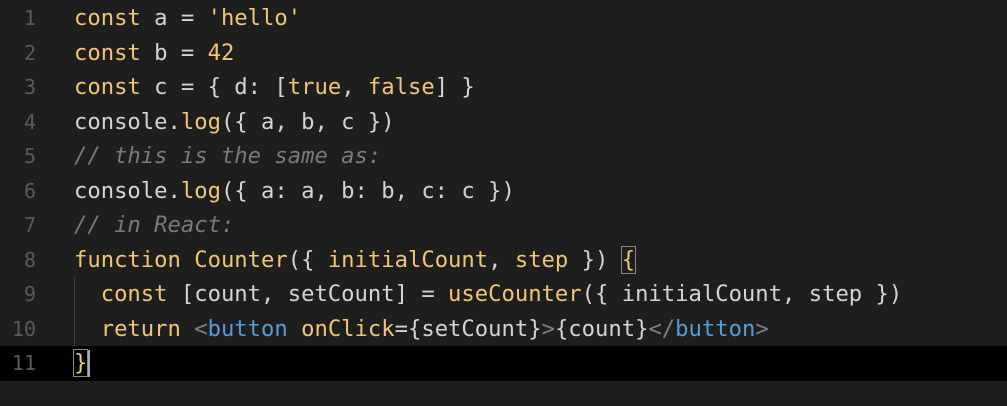 Image resolution: width=1007 pixels, height=406 pixels. What do you see at coordinates (23, 328) in the screenshot?
I see `line-number: 10` at bounding box center [23, 328].